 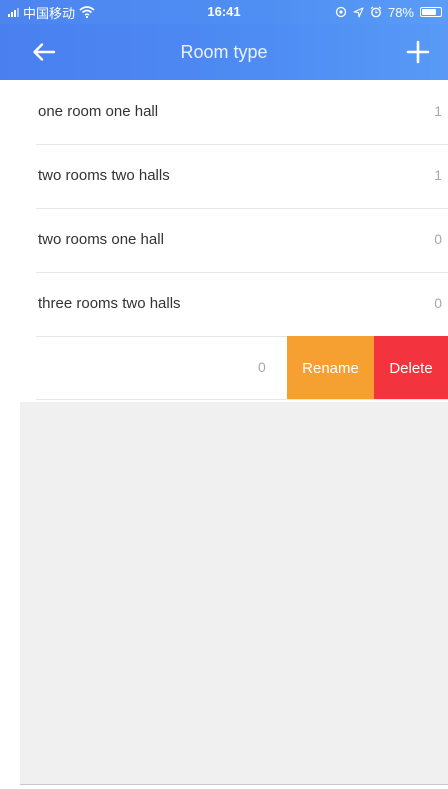 I want to click on room-type-name: one room one hall, so click(x=98, y=111).